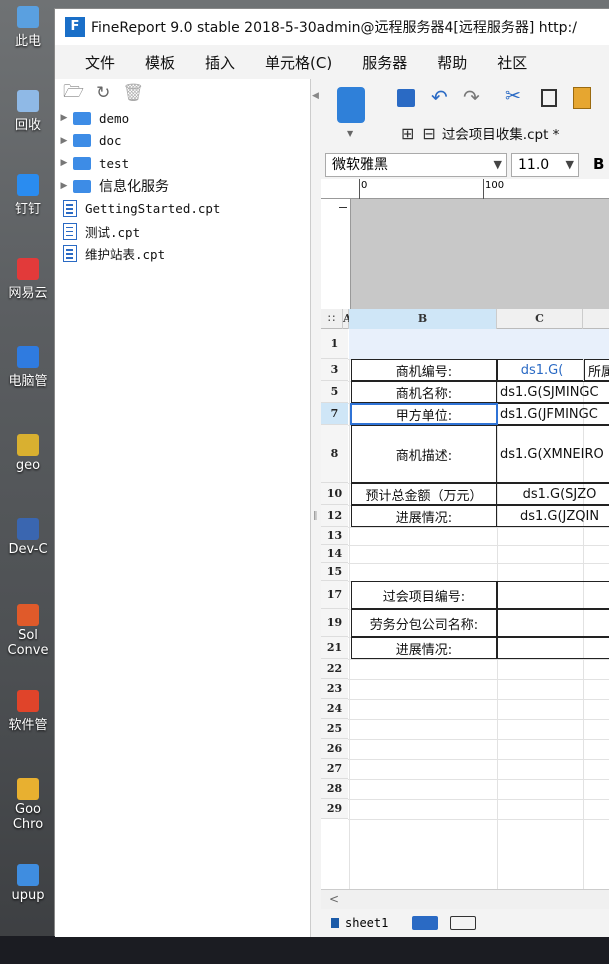  I want to click on cell-label-r21: 进展情况:, so click(424, 648).